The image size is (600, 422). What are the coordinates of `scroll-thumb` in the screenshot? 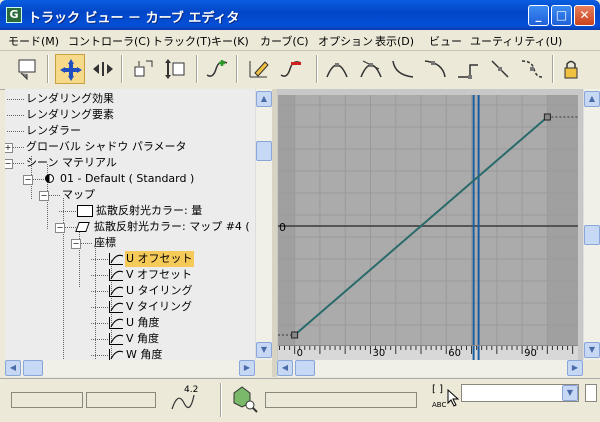 It's located at (264, 151).